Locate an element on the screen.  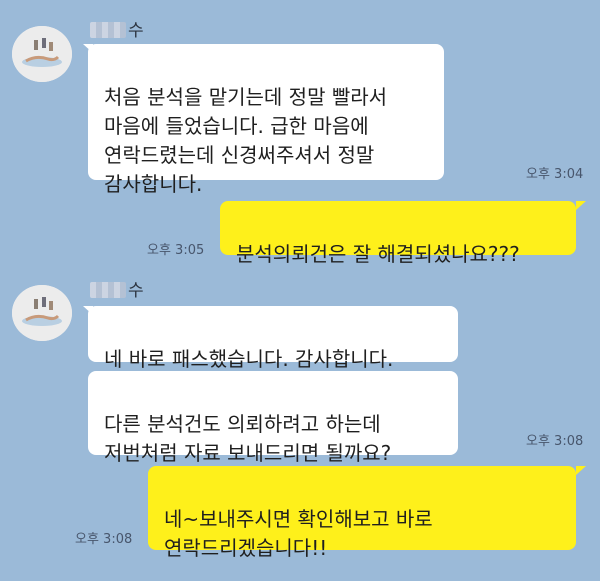
incoming-message-bubble: 네 바로 패스했습니다. 감사합니다. is located at coordinates (273, 338).